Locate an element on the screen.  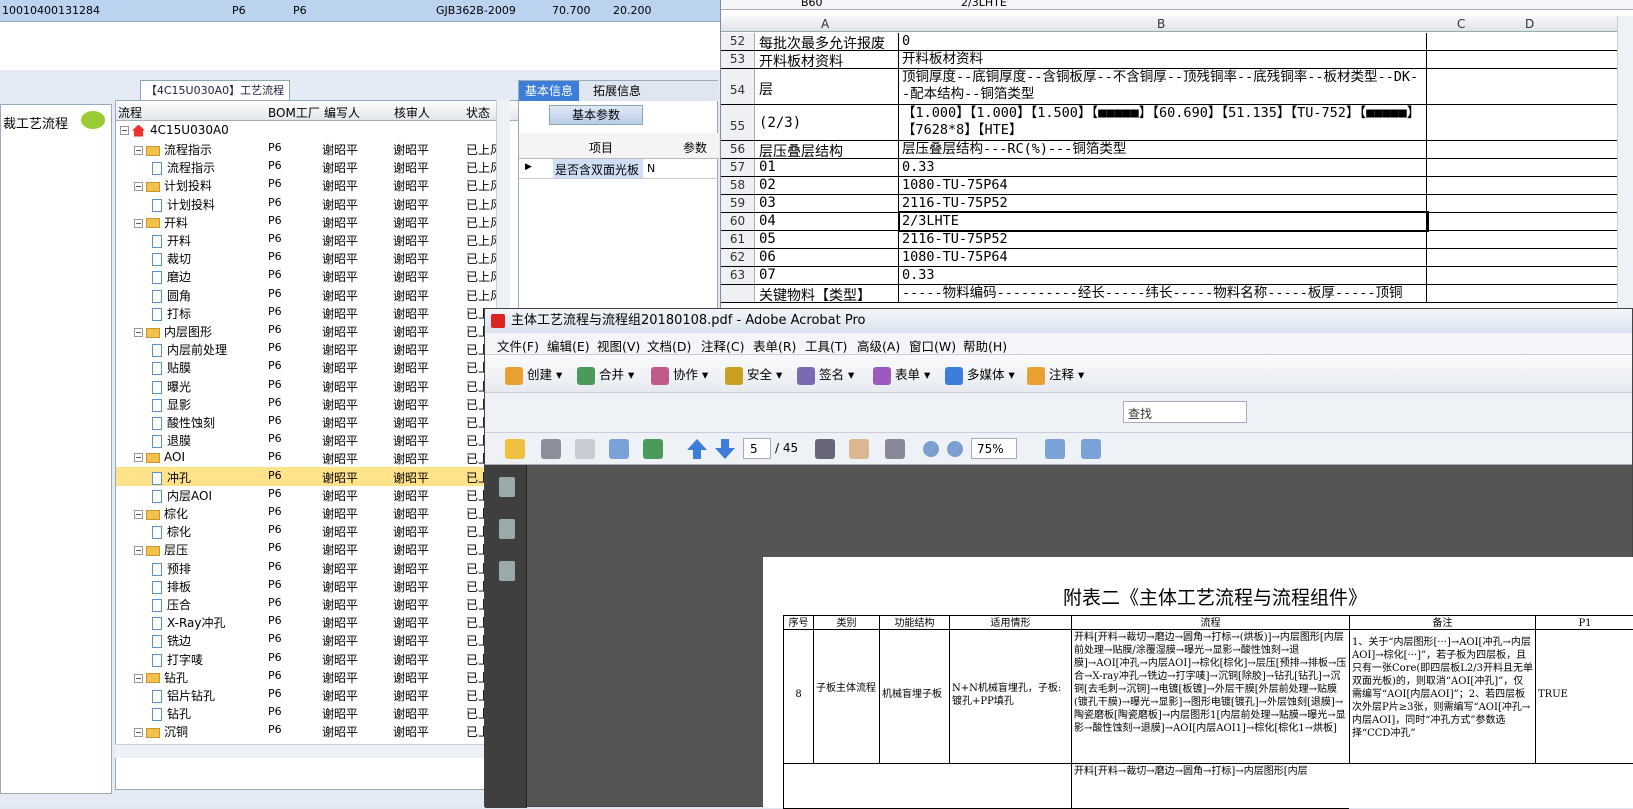
tree-row: − 流程指示 P6 谢昭平 谢昭平 已上风 is located at coordinates (322, 148).